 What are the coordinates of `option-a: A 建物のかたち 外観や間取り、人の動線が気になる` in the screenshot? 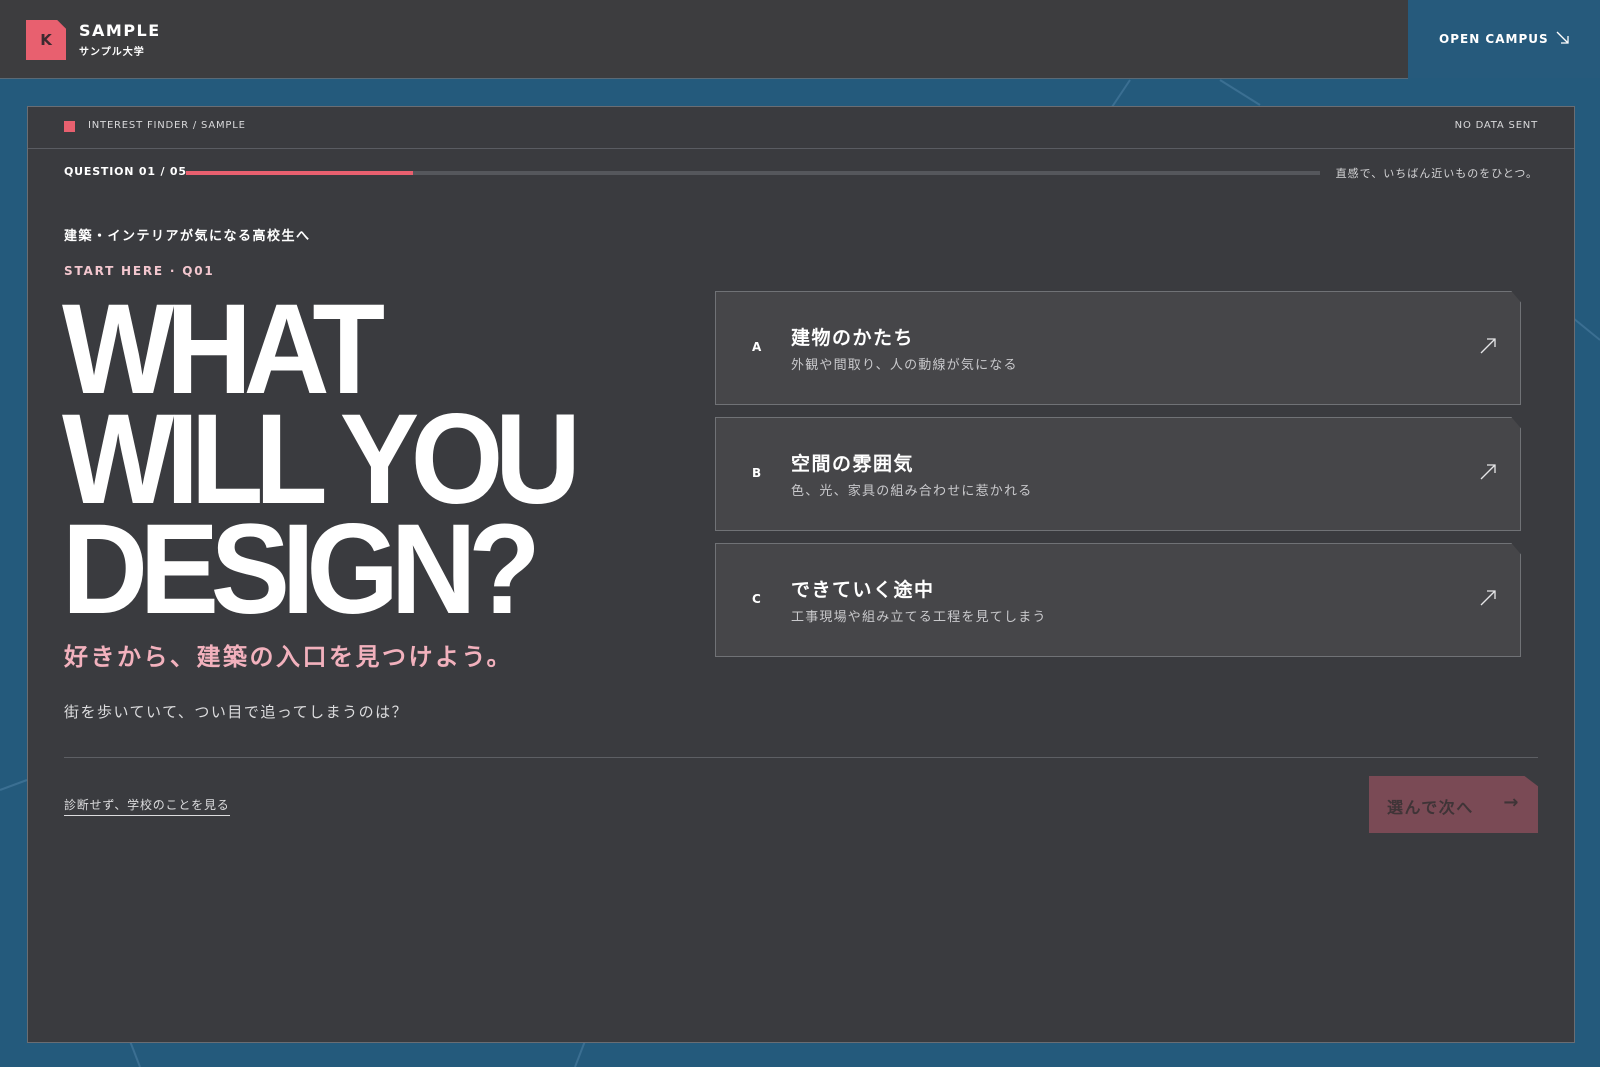 It's located at (1118, 348).